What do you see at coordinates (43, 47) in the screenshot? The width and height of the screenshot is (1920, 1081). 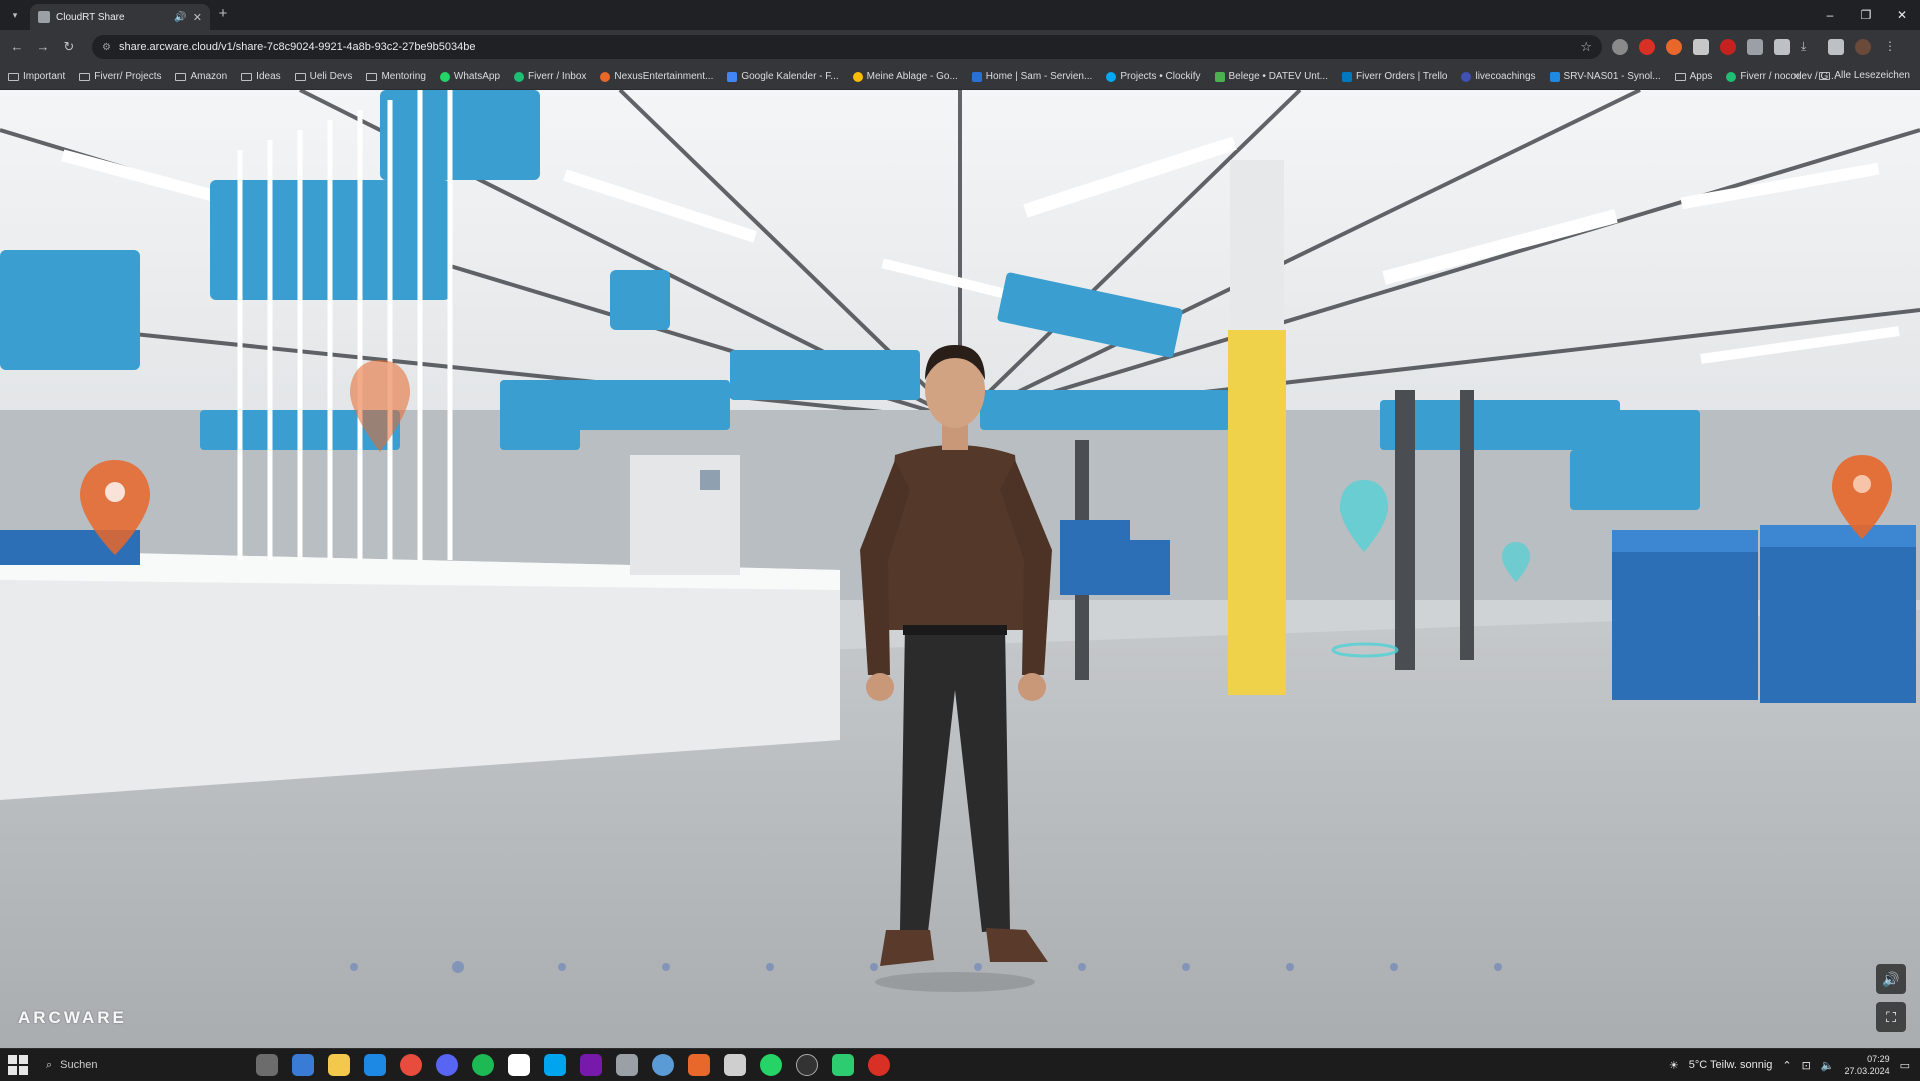 I see `forward-arrow-icon: →` at bounding box center [43, 47].